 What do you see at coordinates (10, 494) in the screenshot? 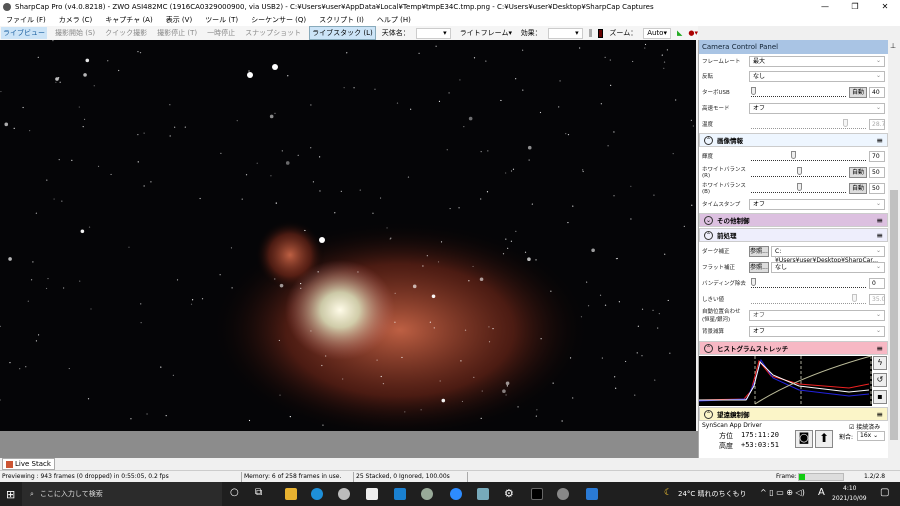
I see `windows-start-icon: ⊞` at bounding box center [10, 494].